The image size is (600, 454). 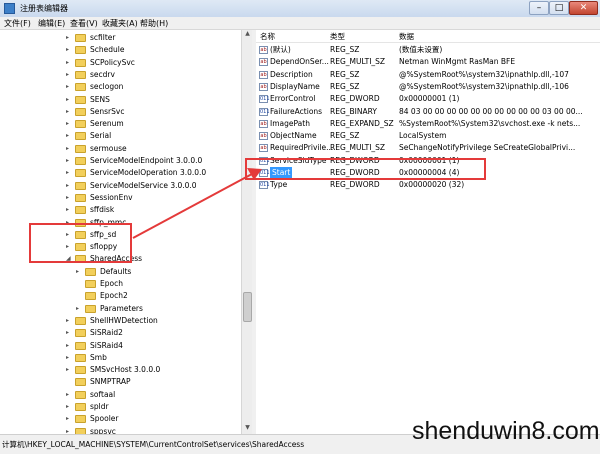 I want to click on tree-item-label: Epoch2, so click(x=114, y=296).